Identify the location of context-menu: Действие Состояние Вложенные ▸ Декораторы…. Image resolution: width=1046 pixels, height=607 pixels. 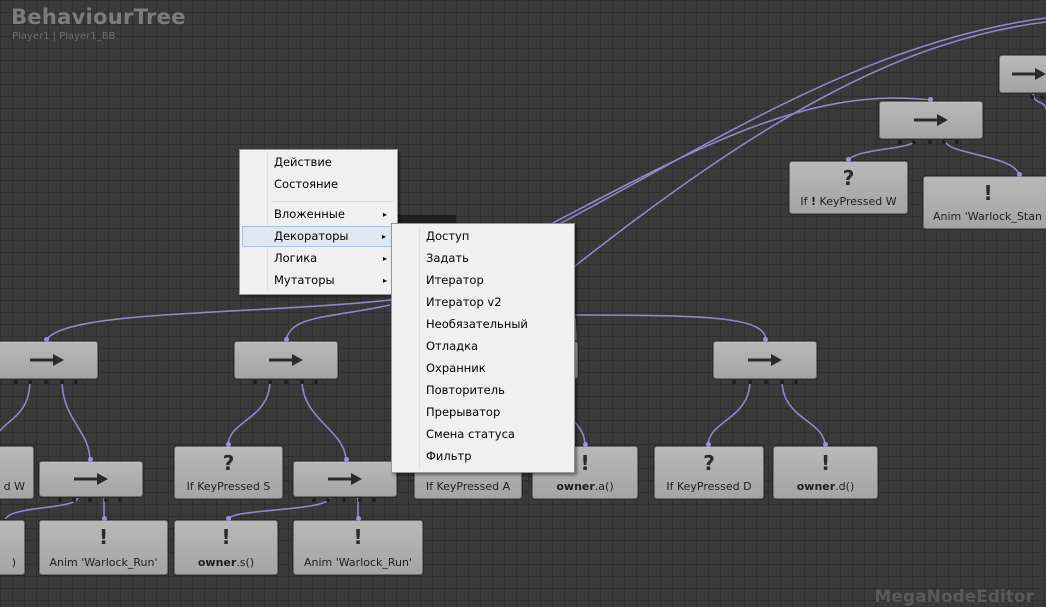
(318, 222).